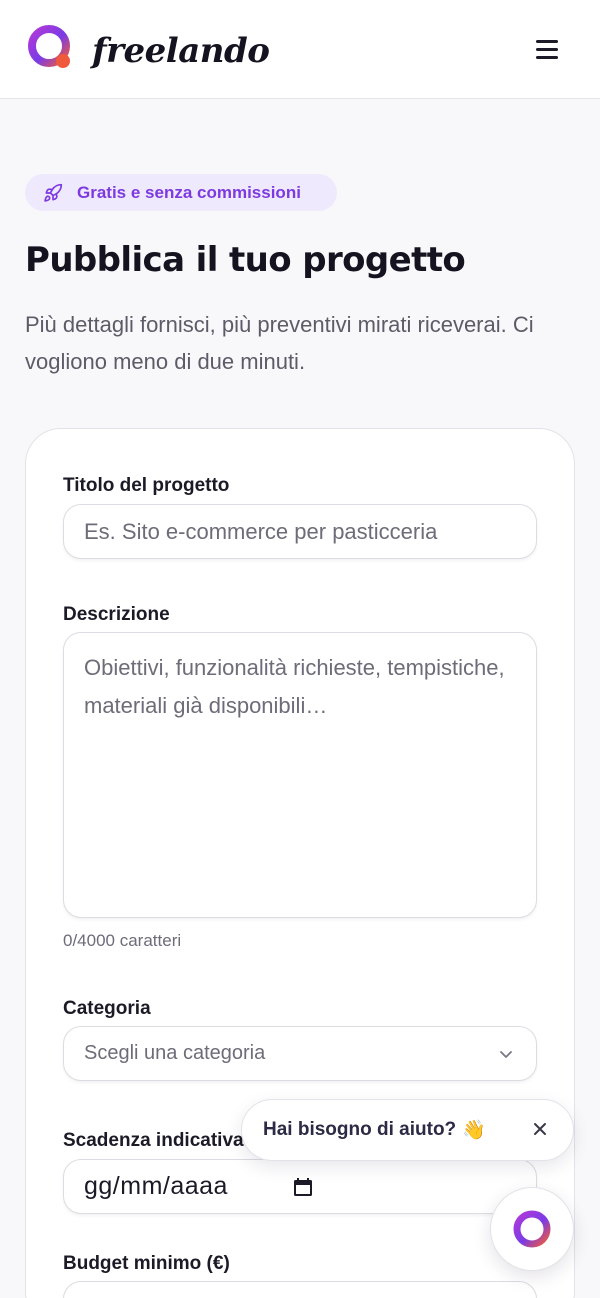 This screenshot has width=600, height=1298. What do you see at coordinates (300, 1053) in the screenshot?
I see `category-select: Scegli una categoria` at bounding box center [300, 1053].